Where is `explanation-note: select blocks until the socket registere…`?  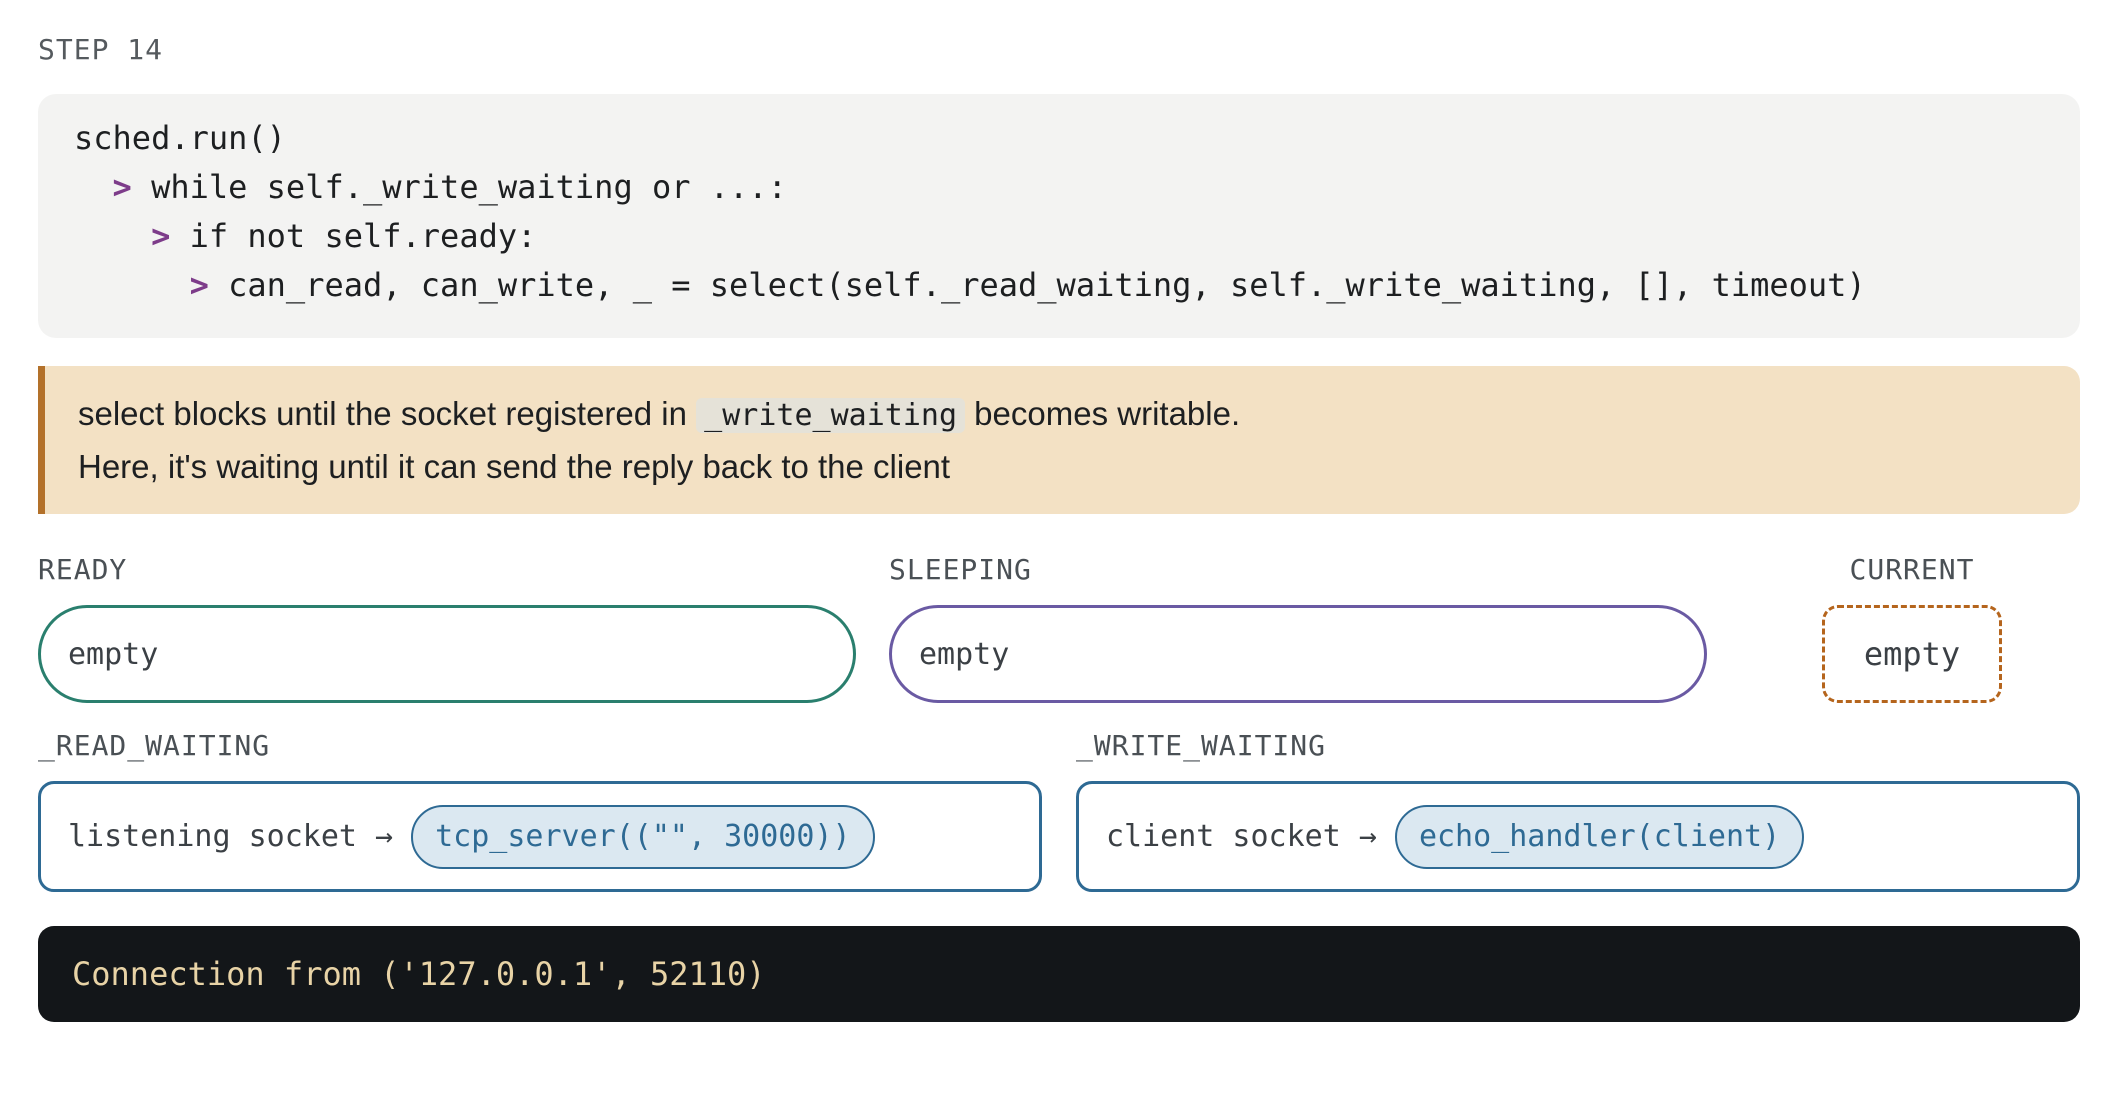 explanation-note: select blocks until the socket registere… is located at coordinates (1059, 440).